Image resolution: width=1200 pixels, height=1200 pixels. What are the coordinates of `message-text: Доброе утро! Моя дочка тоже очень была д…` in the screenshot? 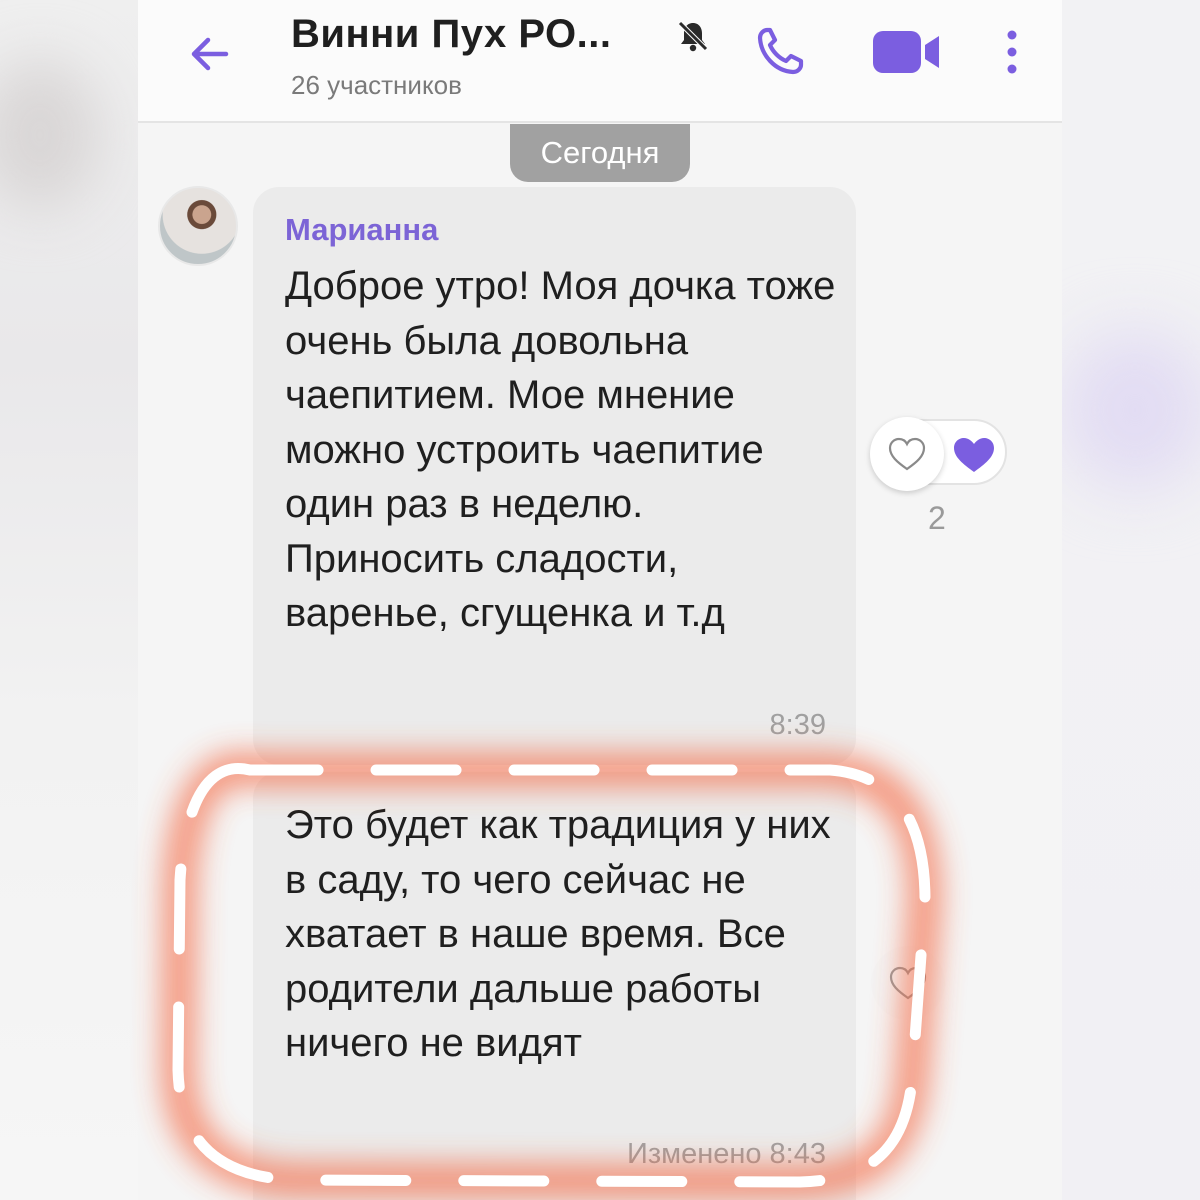 It's located at (560, 449).